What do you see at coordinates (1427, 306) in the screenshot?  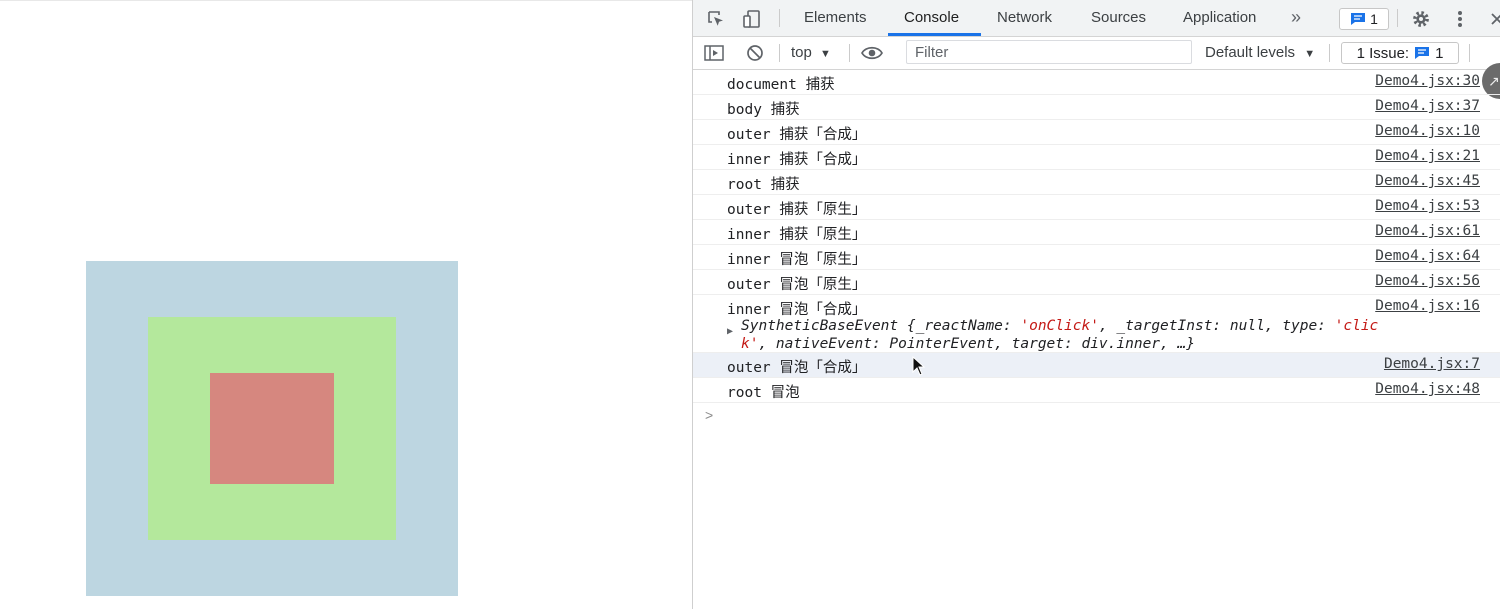 I see `source-link: Demo4.jsx:16` at bounding box center [1427, 306].